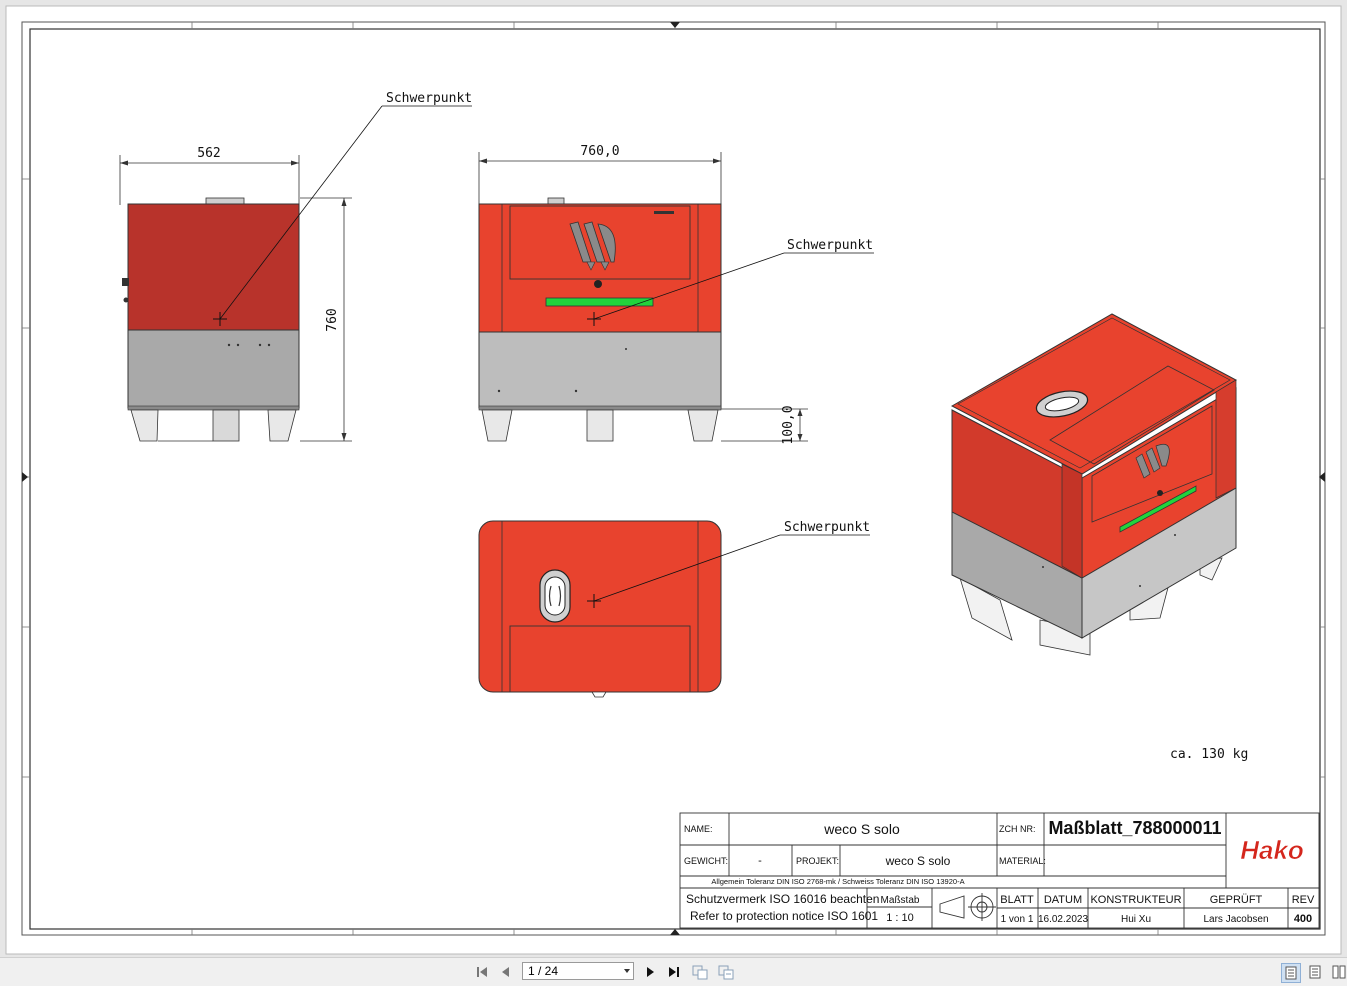 The width and height of the screenshot is (1347, 986). What do you see at coordinates (1236, 900) in the screenshot?
I see `geprueft-label: GEPRÜFT` at bounding box center [1236, 900].